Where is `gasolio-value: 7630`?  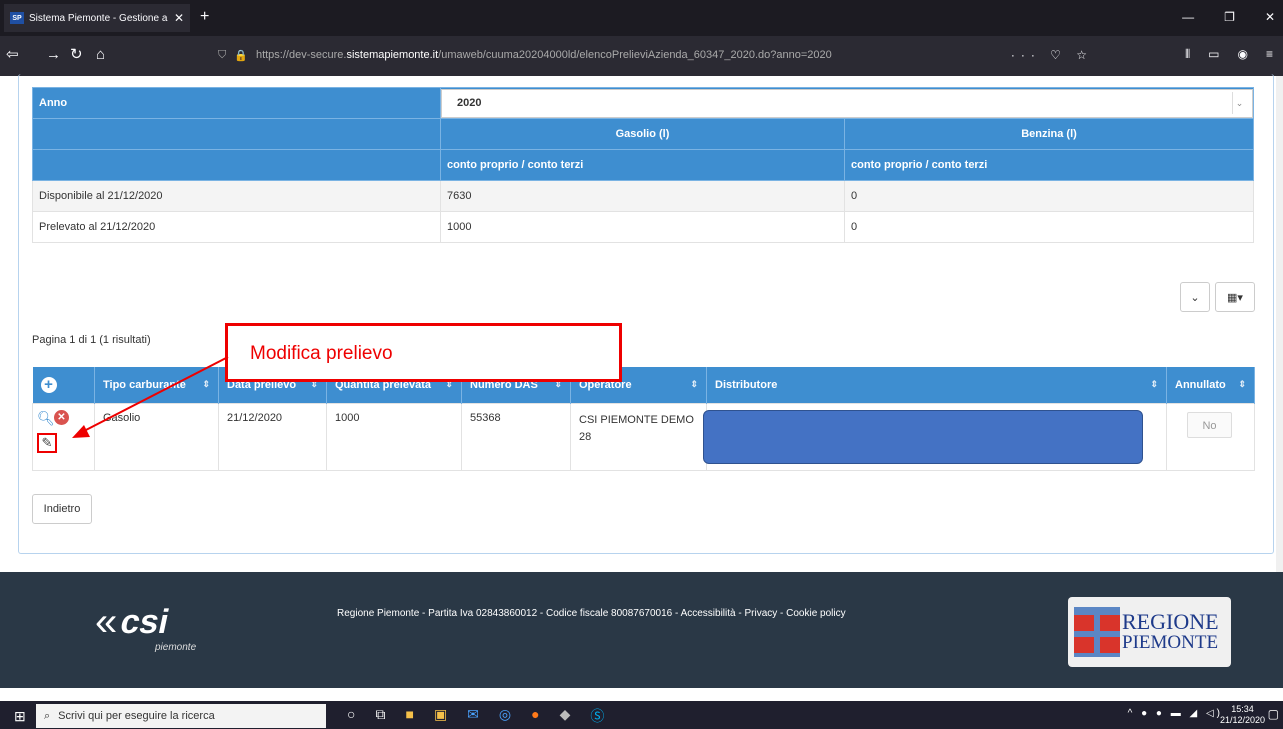
gasolio-value: 7630 is located at coordinates (642, 196).